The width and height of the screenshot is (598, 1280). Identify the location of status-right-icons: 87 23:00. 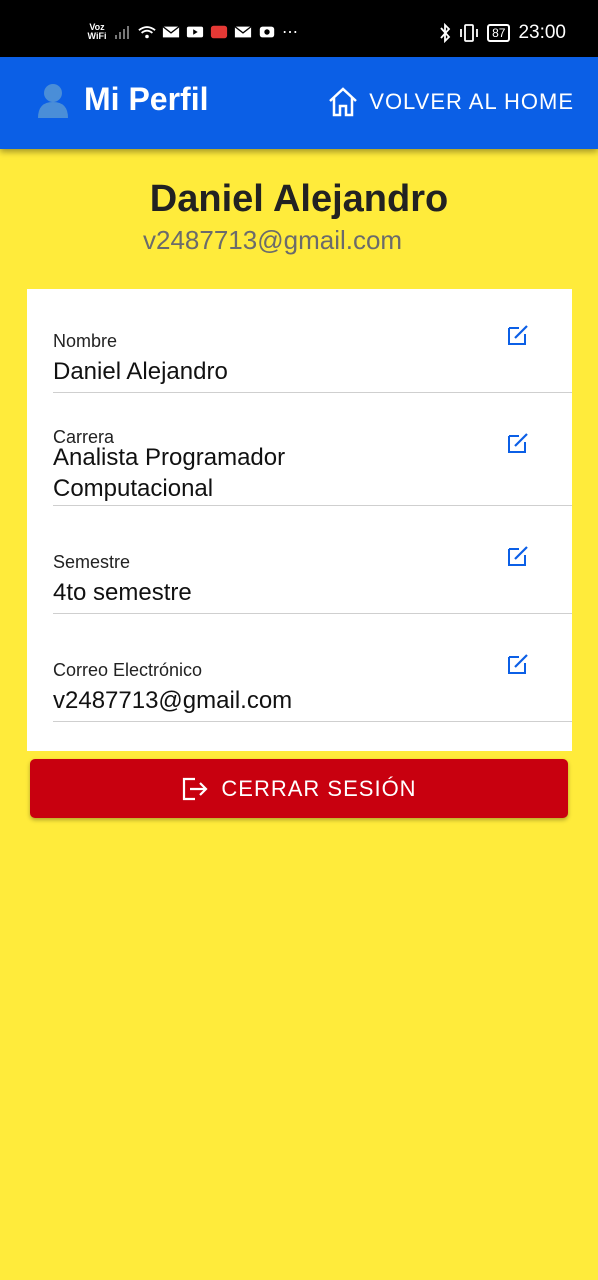
(502, 33).